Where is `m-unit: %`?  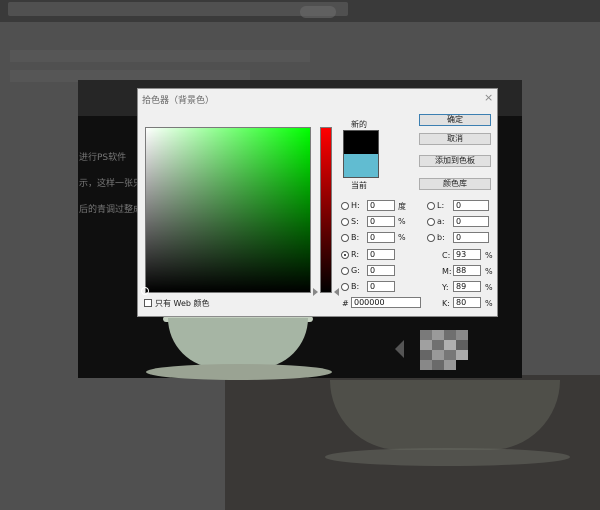
m-unit: % is located at coordinates (489, 271).